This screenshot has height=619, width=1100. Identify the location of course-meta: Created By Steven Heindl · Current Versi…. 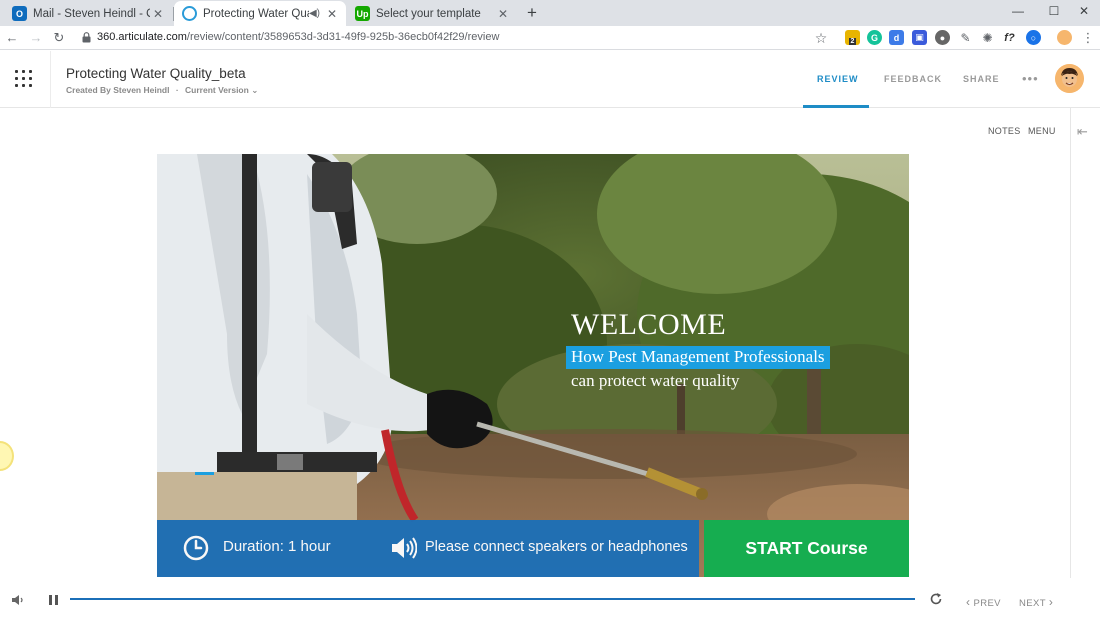
(162, 90).